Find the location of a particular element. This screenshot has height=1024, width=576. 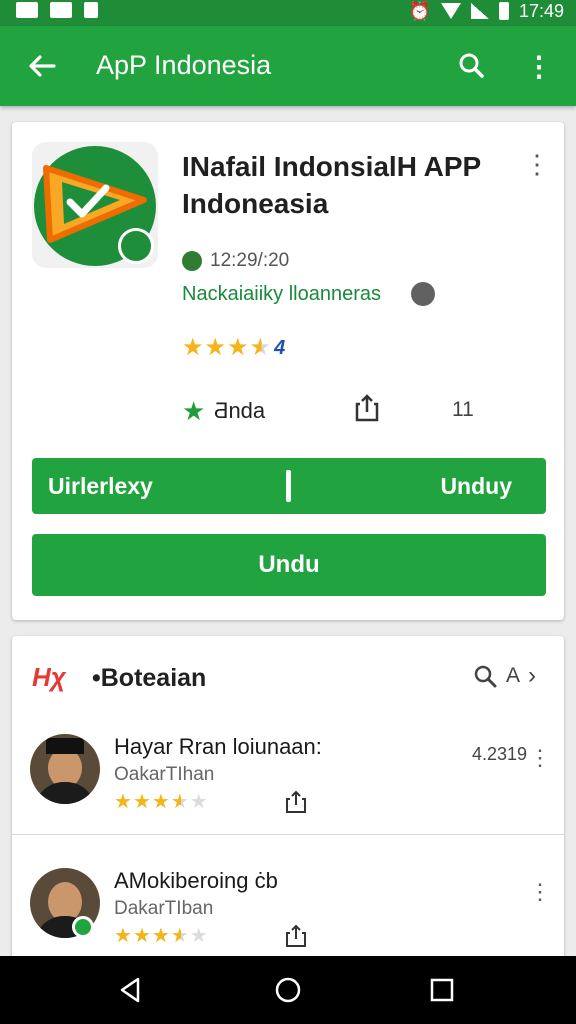

item-meta: 4.2319 is located at coordinates (499, 754).